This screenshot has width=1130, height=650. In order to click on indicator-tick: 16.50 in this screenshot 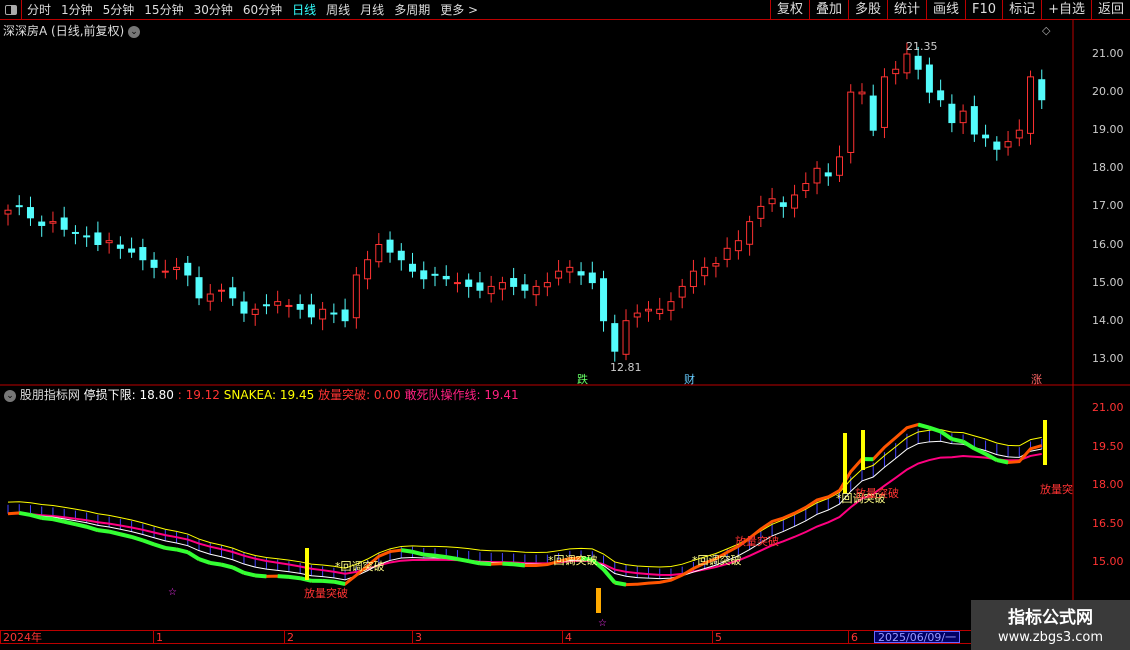, I will do `click(1108, 523)`.